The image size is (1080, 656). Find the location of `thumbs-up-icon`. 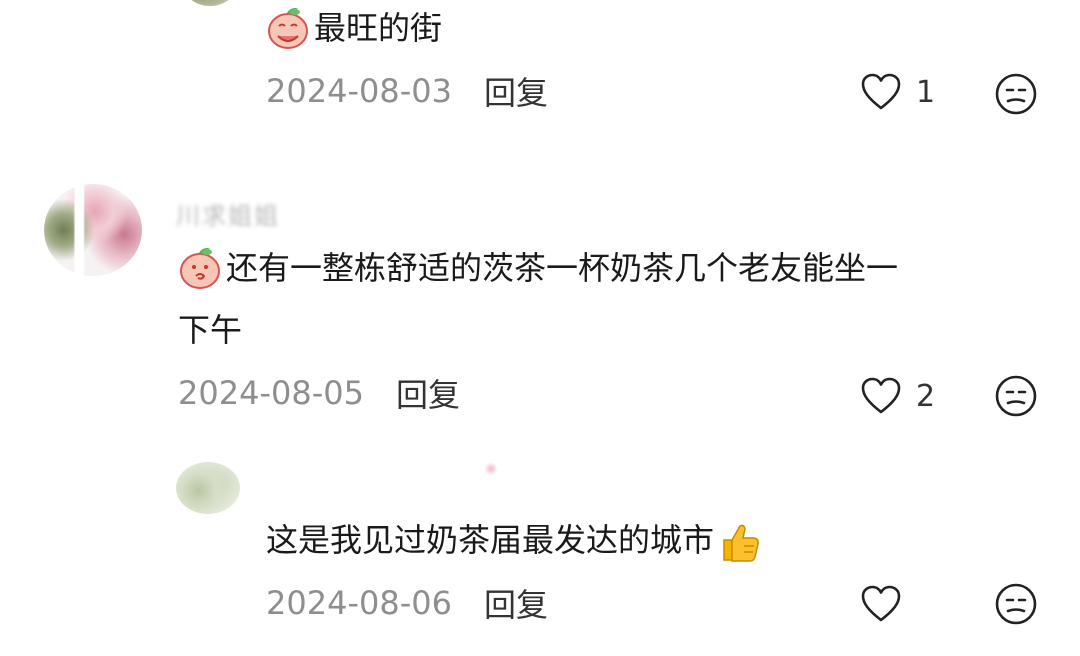

thumbs-up-icon is located at coordinates (741, 543).